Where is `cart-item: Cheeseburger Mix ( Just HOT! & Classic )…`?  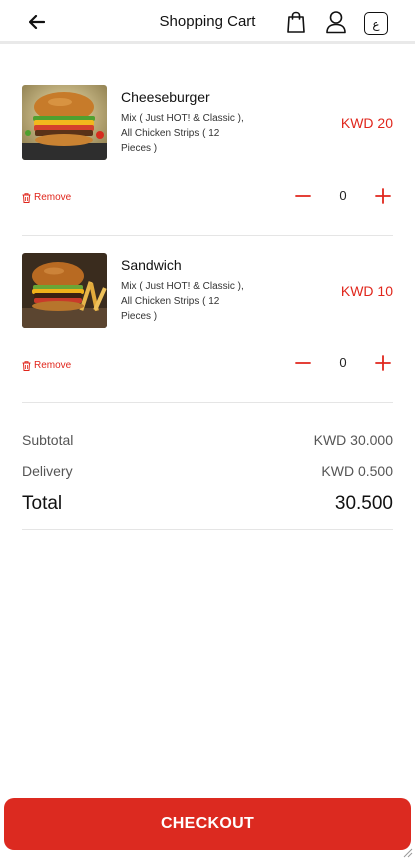 cart-item: Cheeseburger Mix ( Just HOT! & Classic )… is located at coordinates (207, 150).